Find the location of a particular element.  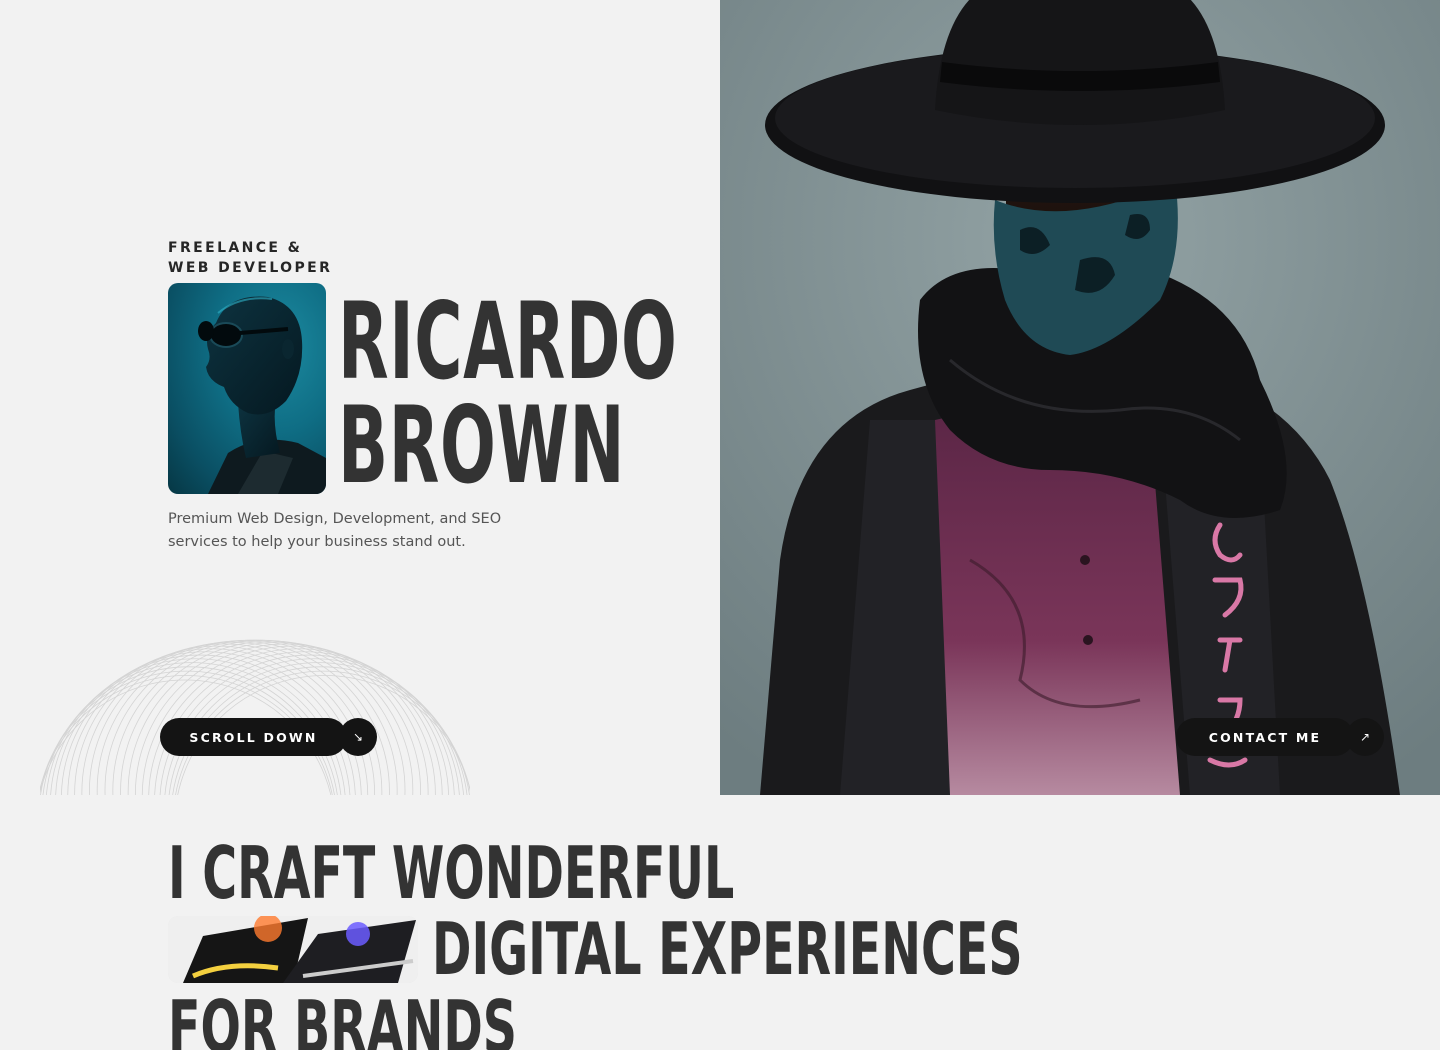

hero-name-heading: RICARDO BROWN is located at coordinates (508, 393).